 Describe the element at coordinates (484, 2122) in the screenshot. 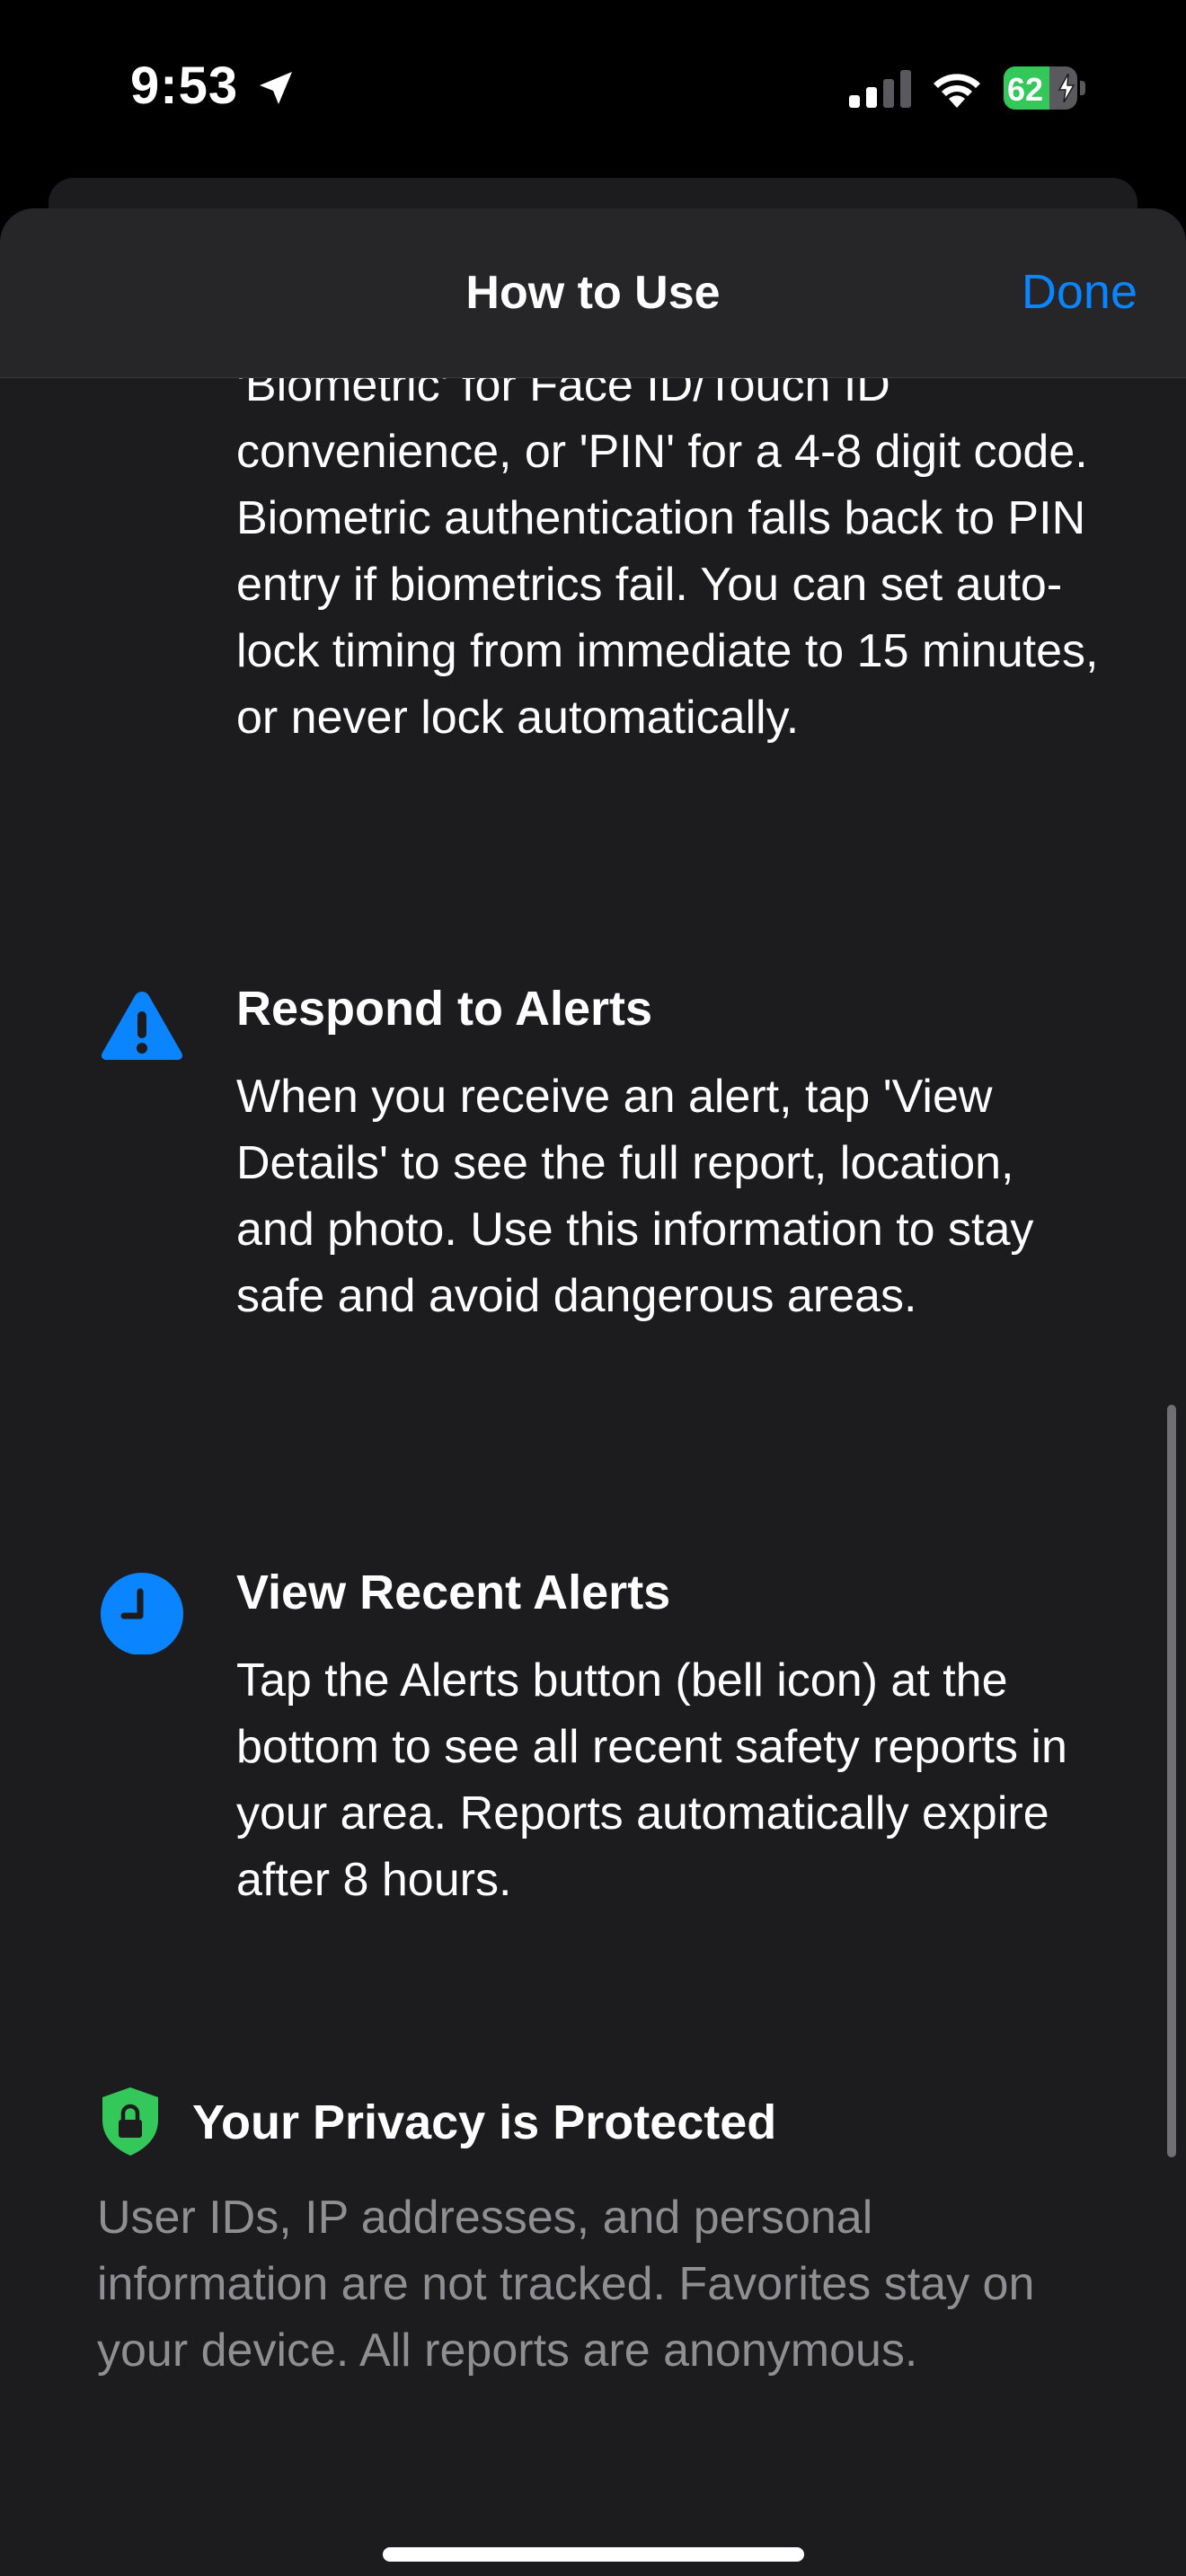

I see `privacy-title: Your Privacy is Protected` at that location.